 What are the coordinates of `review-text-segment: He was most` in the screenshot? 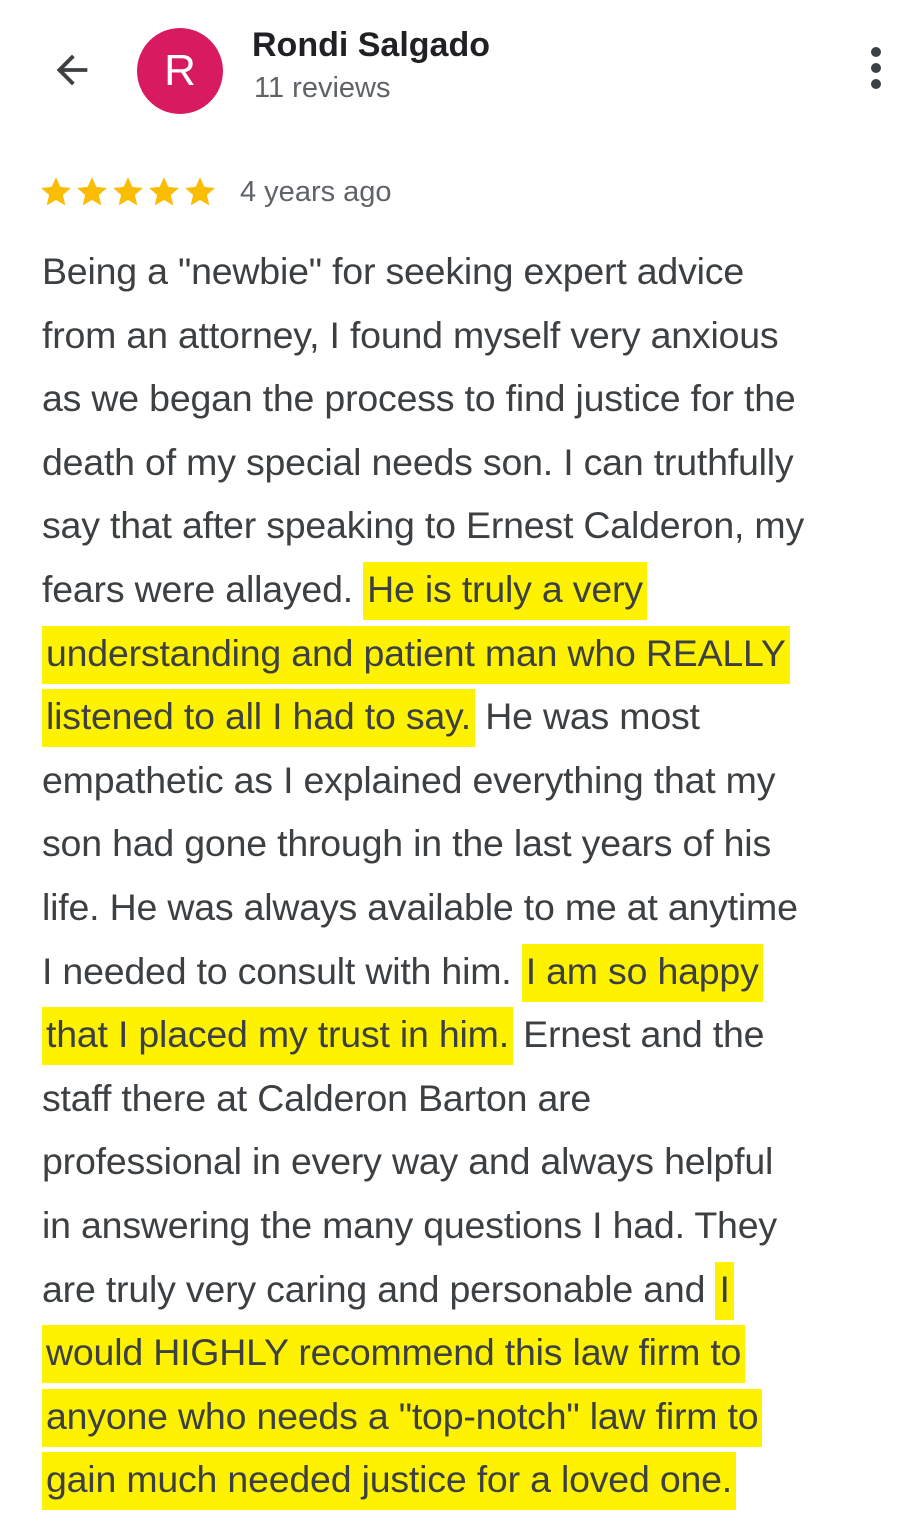 It's located at (587, 716).